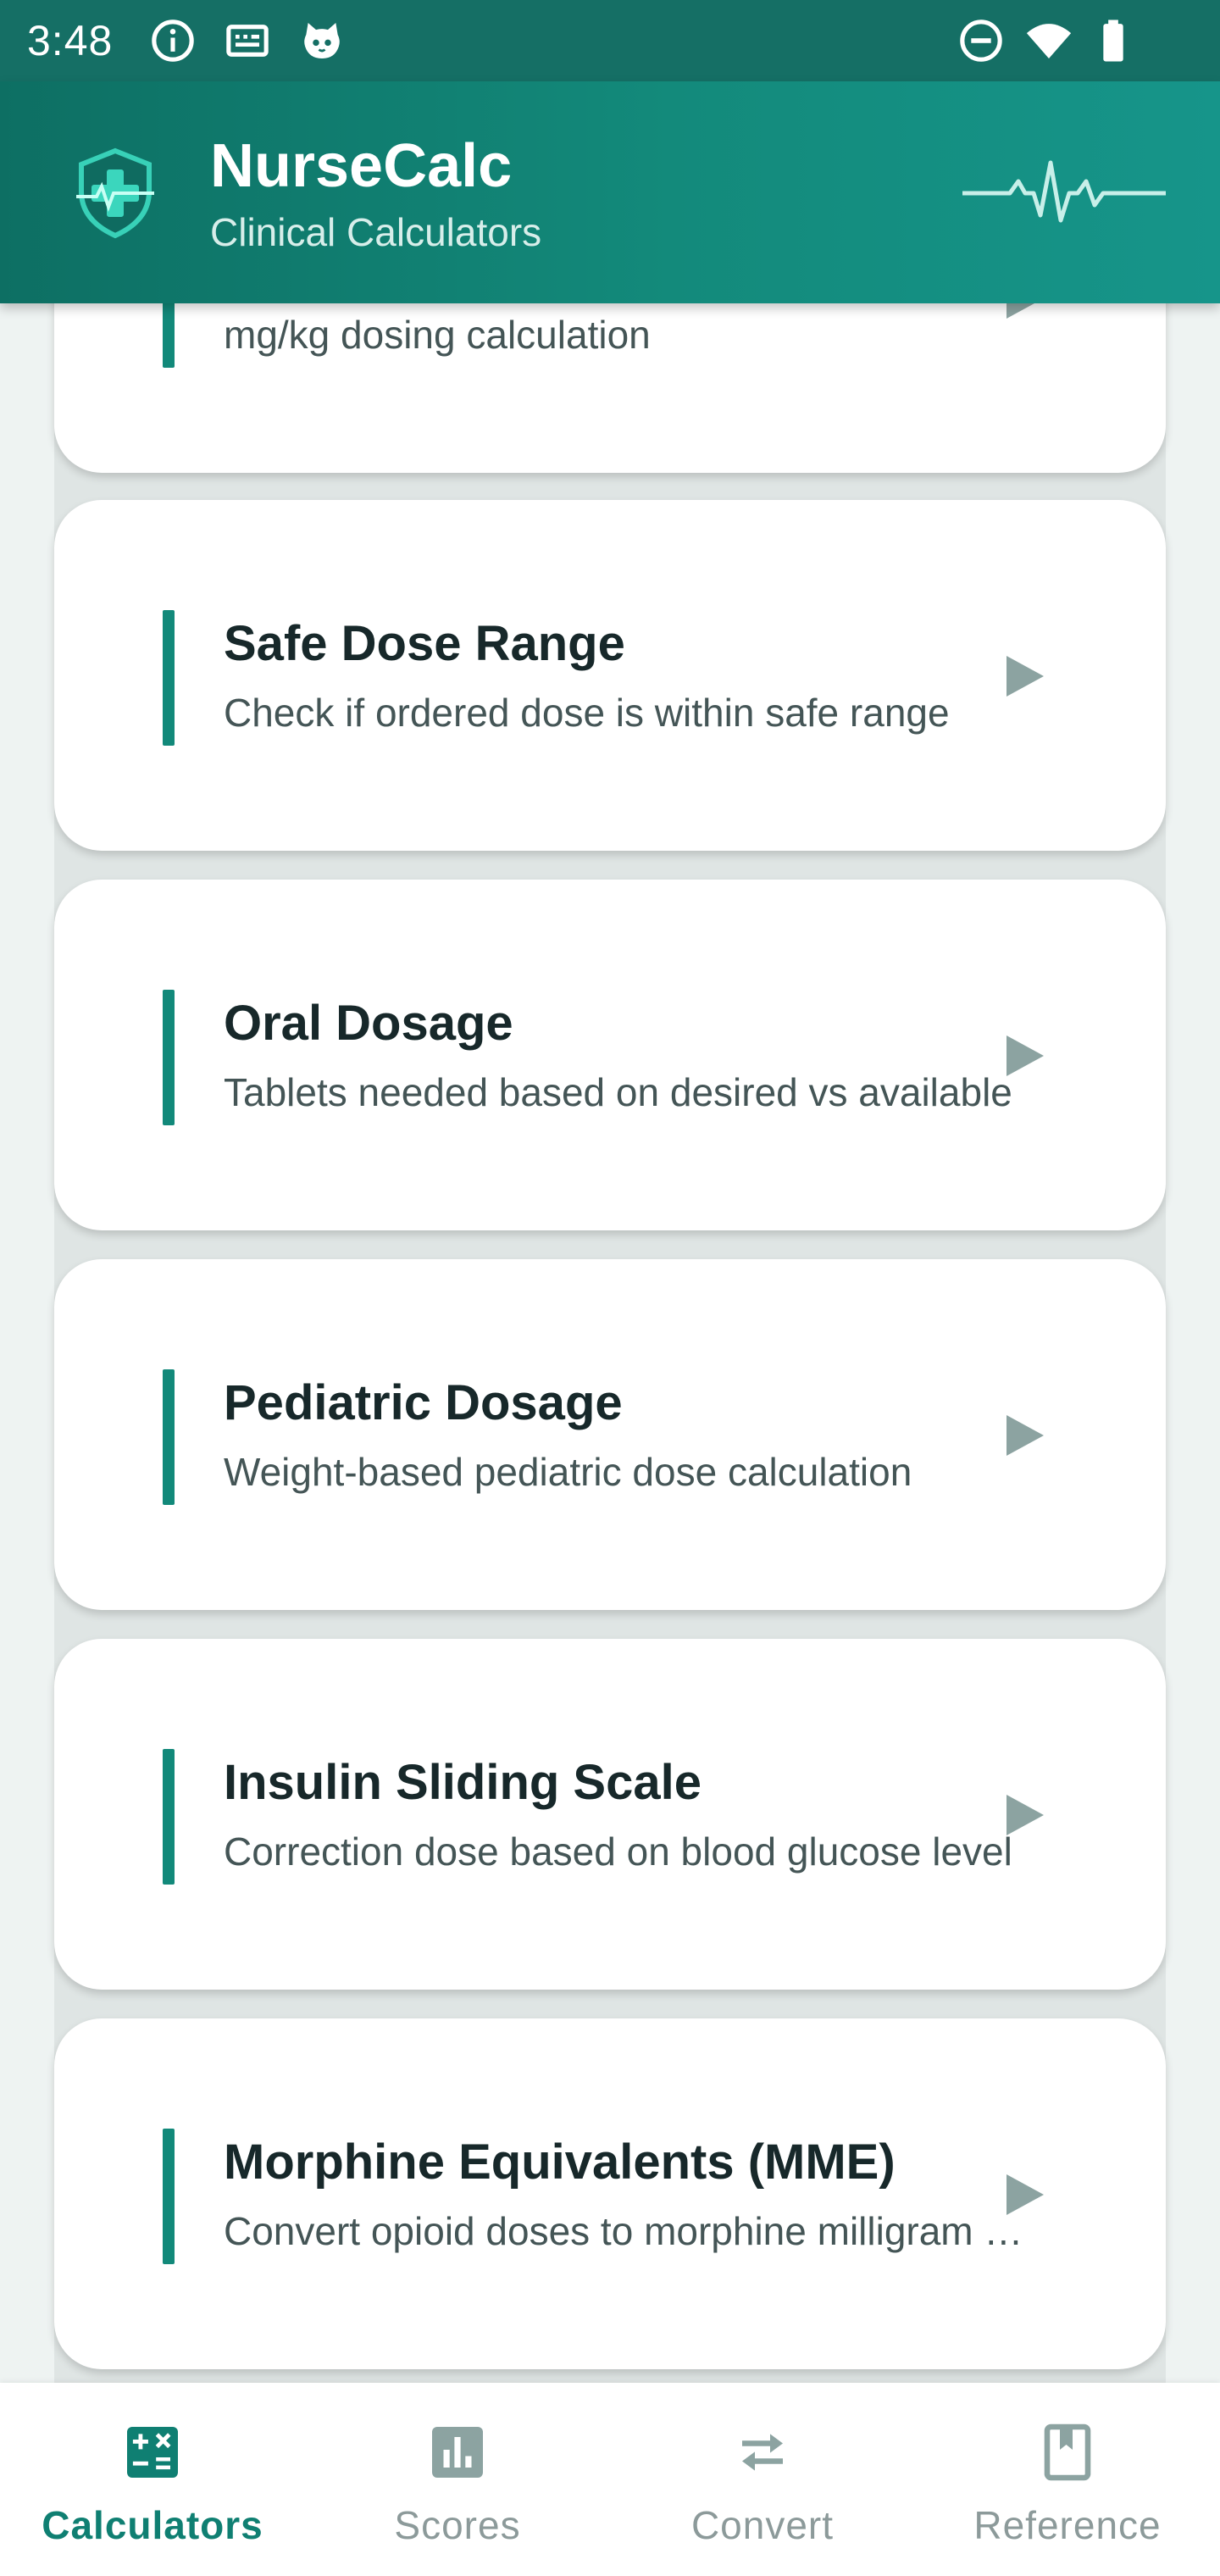 The height and width of the screenshot is (2576, 1220). I want to click on calculator-card-mg-kg-dosing: mg/kg dosing calculation, so click(610, 388).